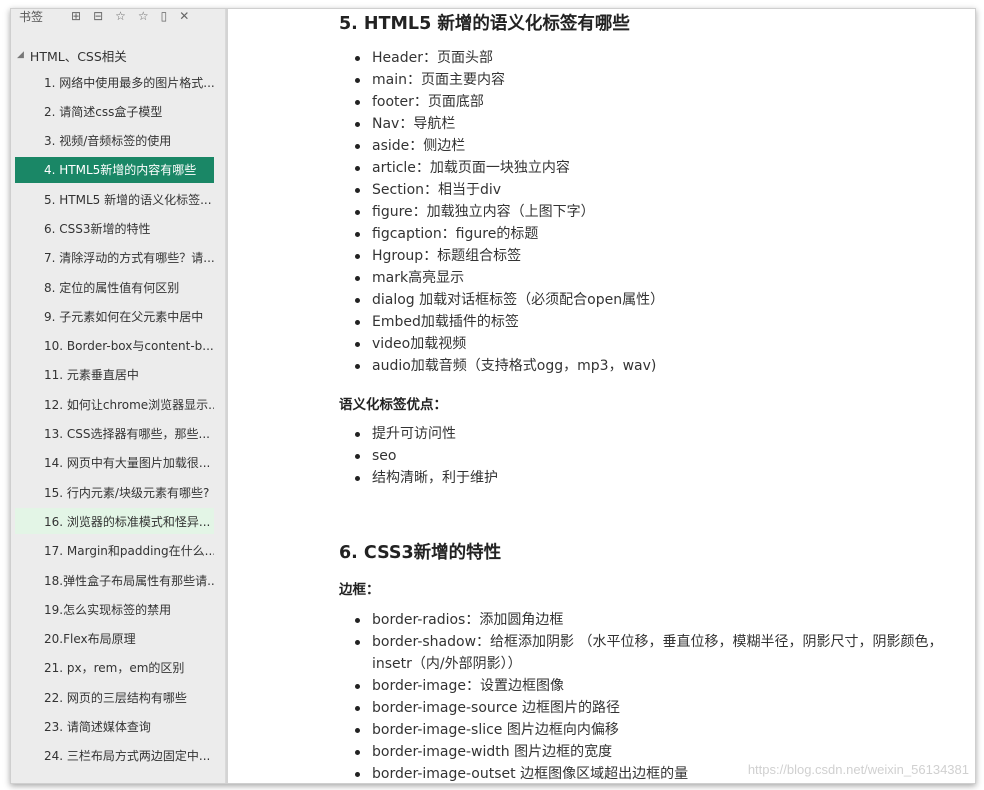 Image resolution: width=984 pixels, height=790 pixels. What do you see at coordinates (114, 492) in the screenshot?
I see `sidebar-item: 15. 行内元素/块级元素有哪些?` at bounding box center [114, 492].